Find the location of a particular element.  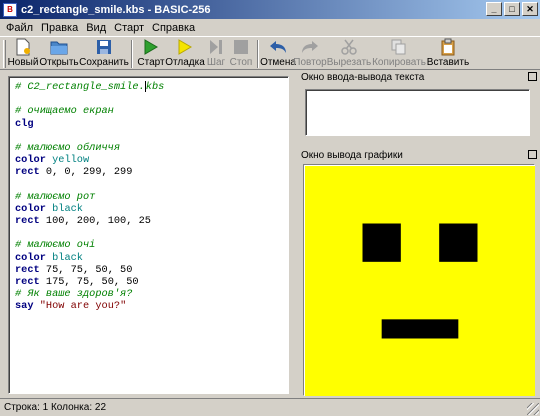

minimize-button: _ is located at coordinates (494, 9).